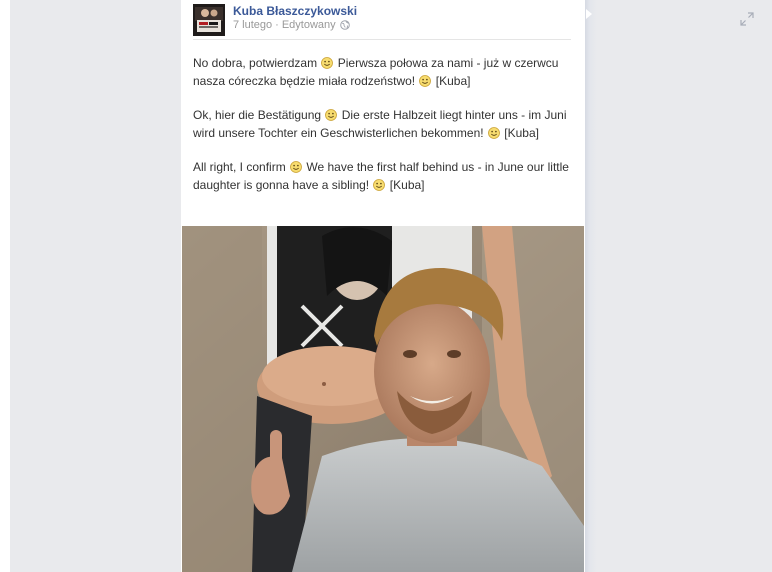 The width and height of the screenshot is (772, 572). I want to click on header-divider, so click(382, 39).